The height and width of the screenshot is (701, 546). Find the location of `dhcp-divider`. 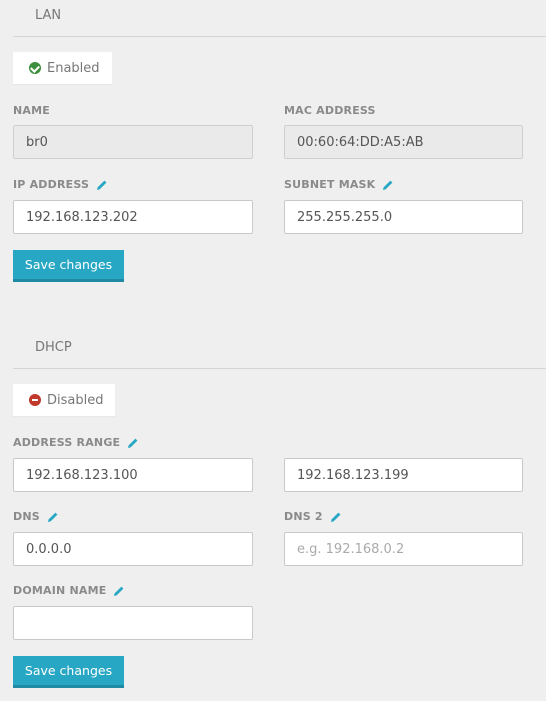

dhcp-divider is located at coordinates (279, 368).